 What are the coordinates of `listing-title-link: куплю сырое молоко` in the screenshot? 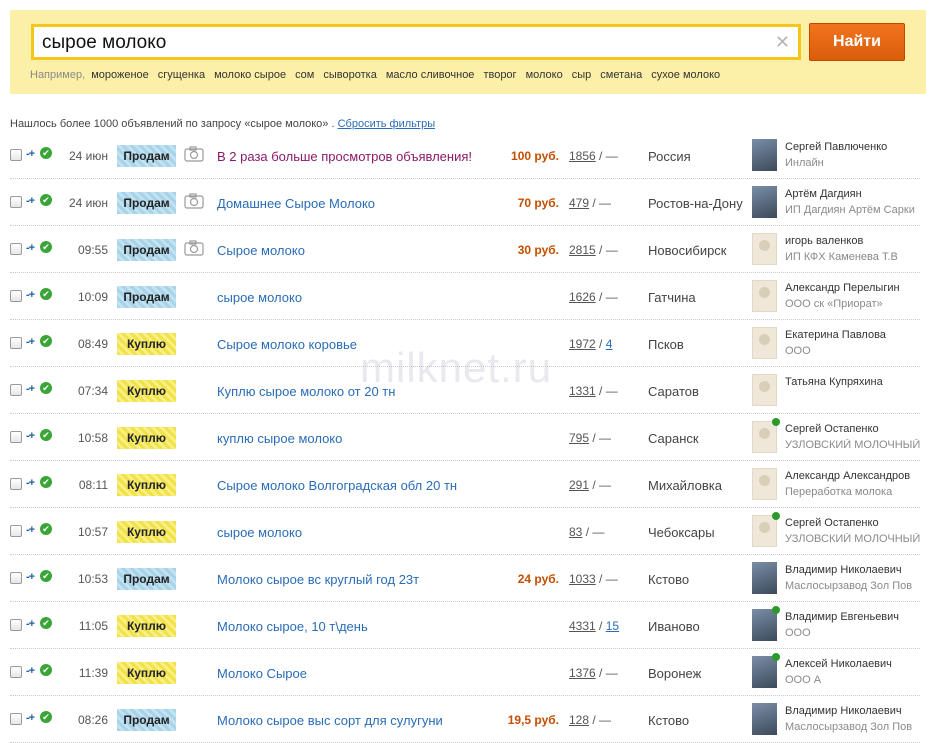 It's located at (279, 438).